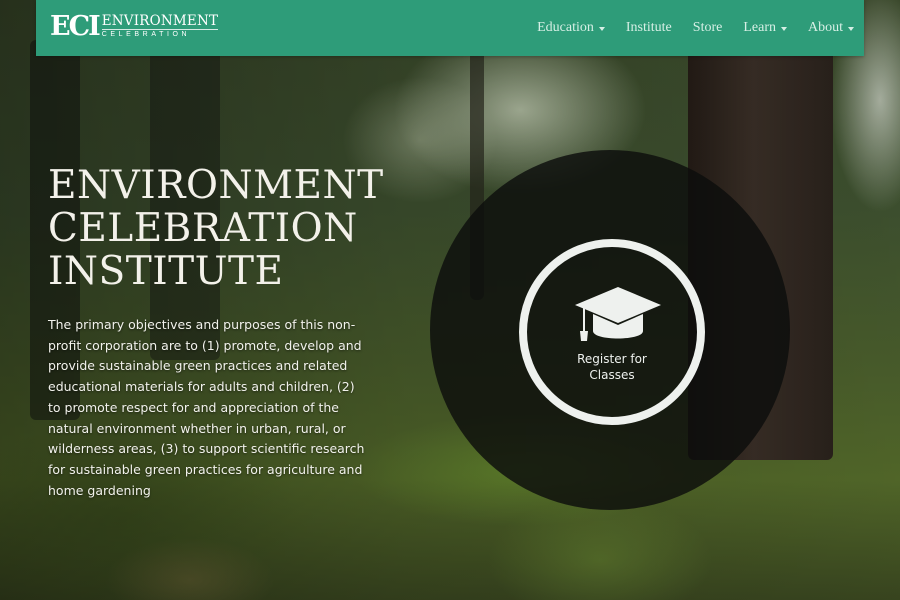  I want to click on nav-item-label: Institute, so click(648, 27).